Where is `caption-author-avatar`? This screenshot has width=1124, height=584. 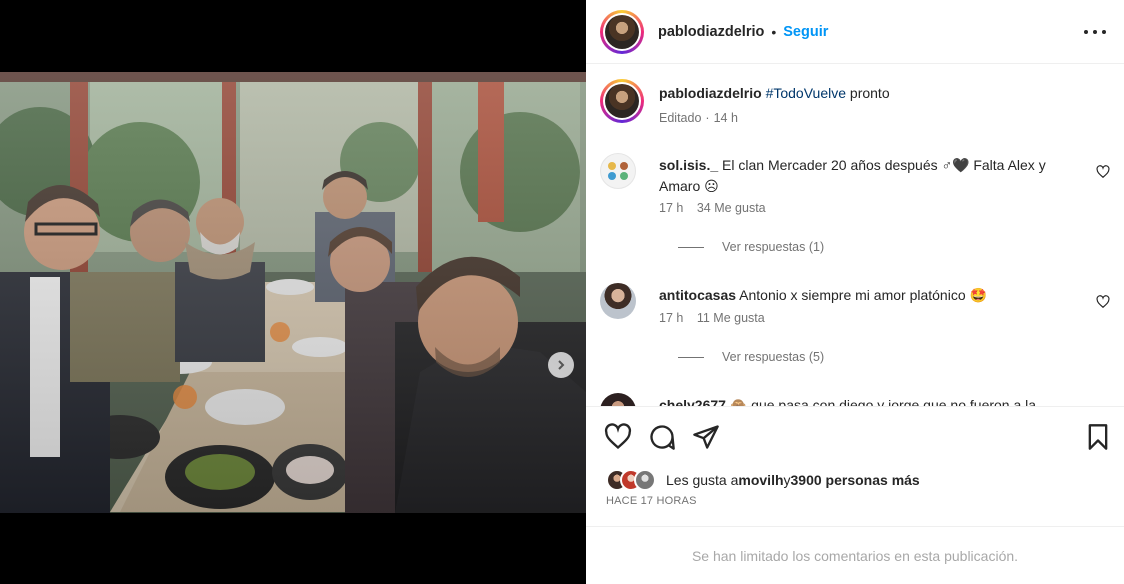
caption-author-avatar is located at coordinates (622, 101).